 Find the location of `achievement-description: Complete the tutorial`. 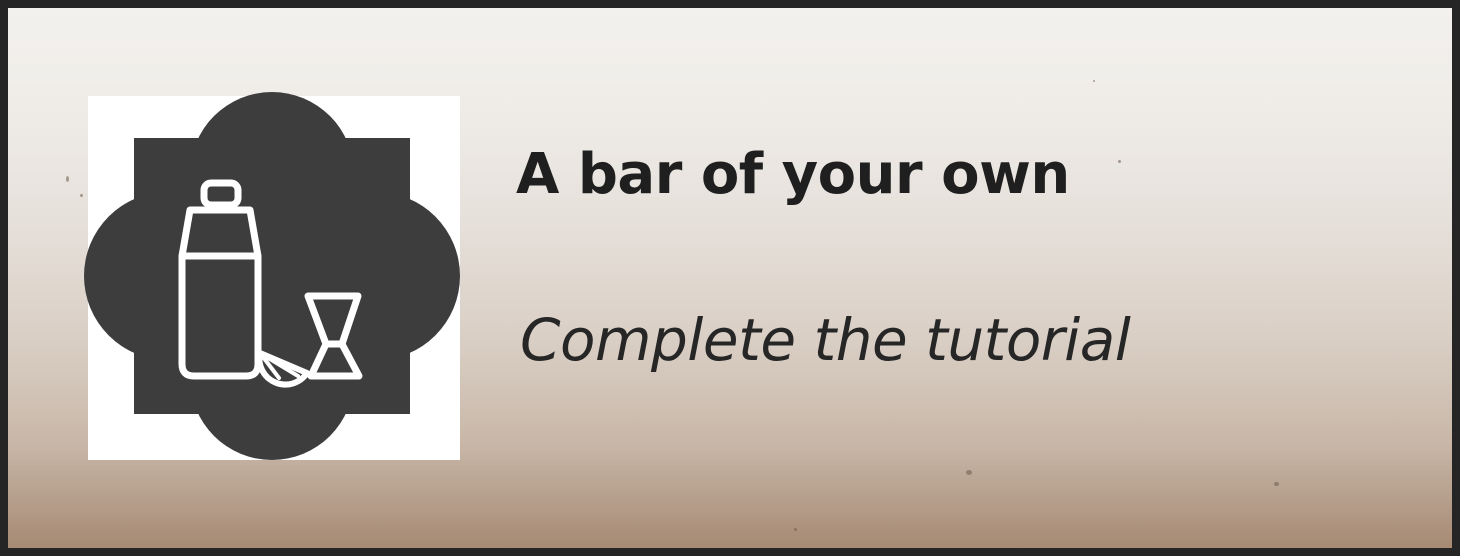

achievement-description: Complete the tutorial is located at coordinates (825, 340).